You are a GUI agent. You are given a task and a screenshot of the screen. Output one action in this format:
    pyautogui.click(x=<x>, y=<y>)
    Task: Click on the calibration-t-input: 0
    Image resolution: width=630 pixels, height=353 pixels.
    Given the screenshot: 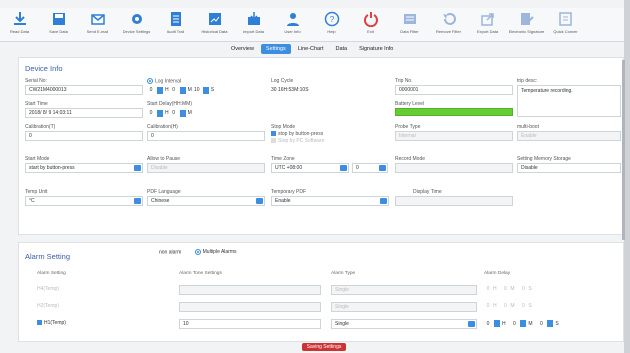 What is the action you would take?
    pyautogui.click(x=84, y=136)
    